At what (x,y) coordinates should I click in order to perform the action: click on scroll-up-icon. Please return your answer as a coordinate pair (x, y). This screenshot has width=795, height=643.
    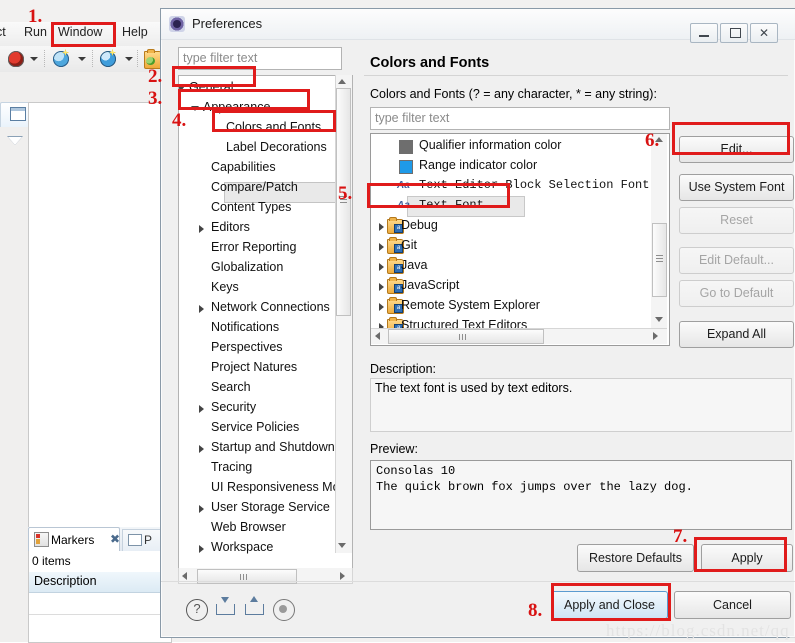
    Looking at the image, I should click on (342, 81).